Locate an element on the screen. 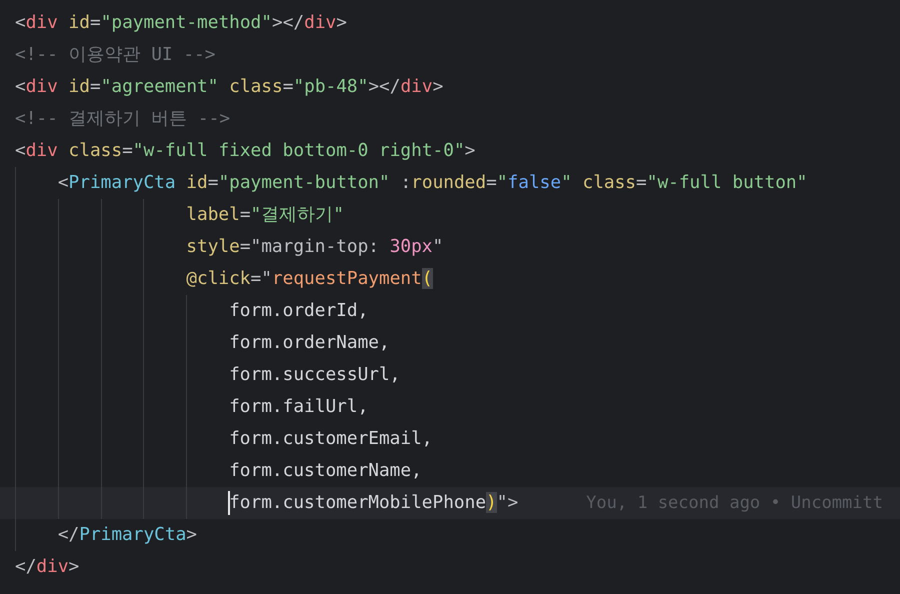 Image resolution: width=900 pixels, height=594 pixels. code-line: <!-- 이용약관 UI --> is located at coordinates (115, 55).